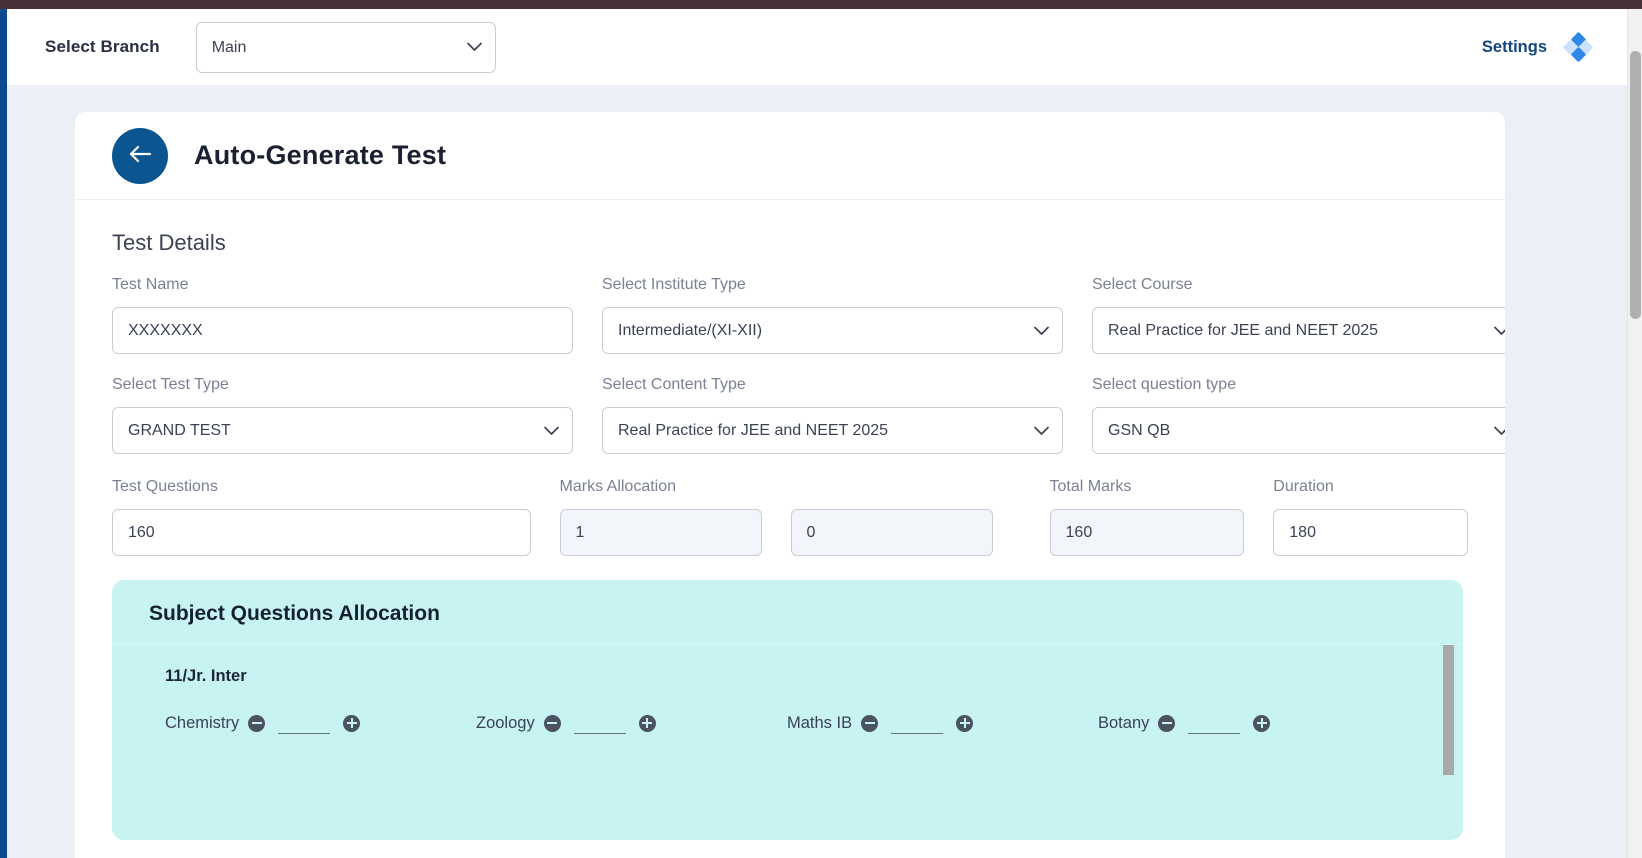 This screenshot has width=1642, height=858. I want to click on label-institute-type: Select Institute Type, so click(674, 284).